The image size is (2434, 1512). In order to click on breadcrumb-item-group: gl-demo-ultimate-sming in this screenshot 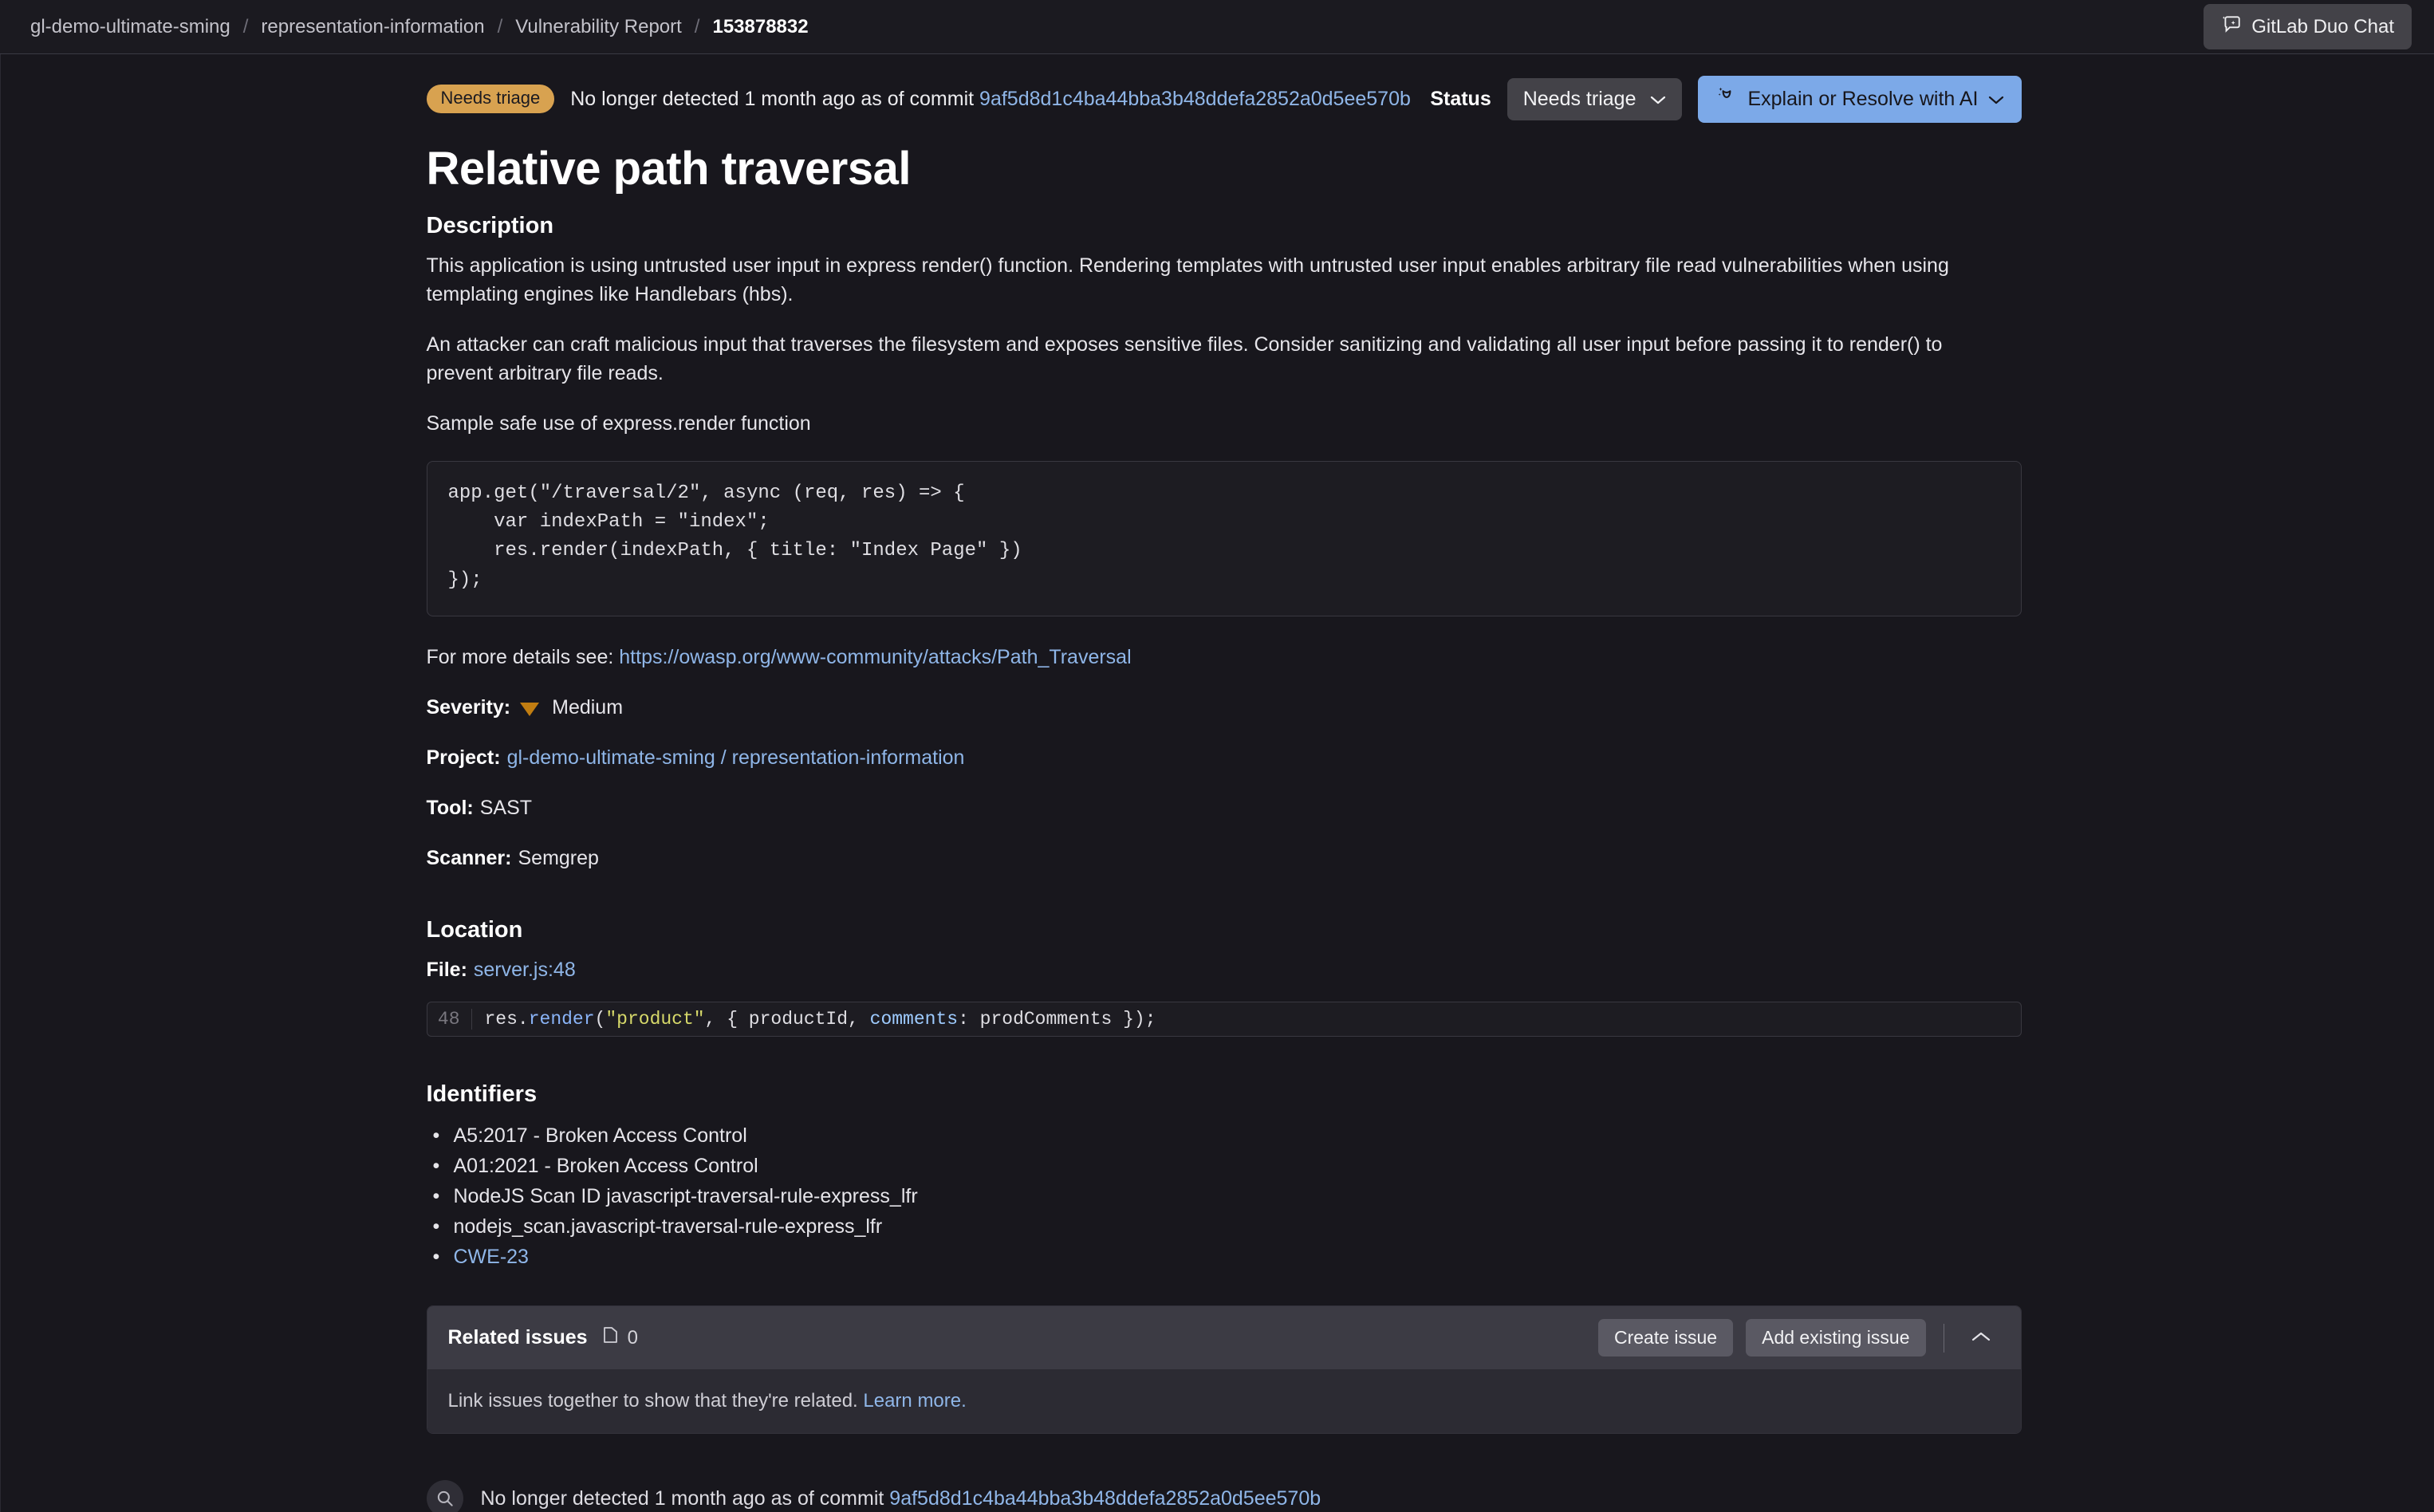, I will do `click(130, 27)`.